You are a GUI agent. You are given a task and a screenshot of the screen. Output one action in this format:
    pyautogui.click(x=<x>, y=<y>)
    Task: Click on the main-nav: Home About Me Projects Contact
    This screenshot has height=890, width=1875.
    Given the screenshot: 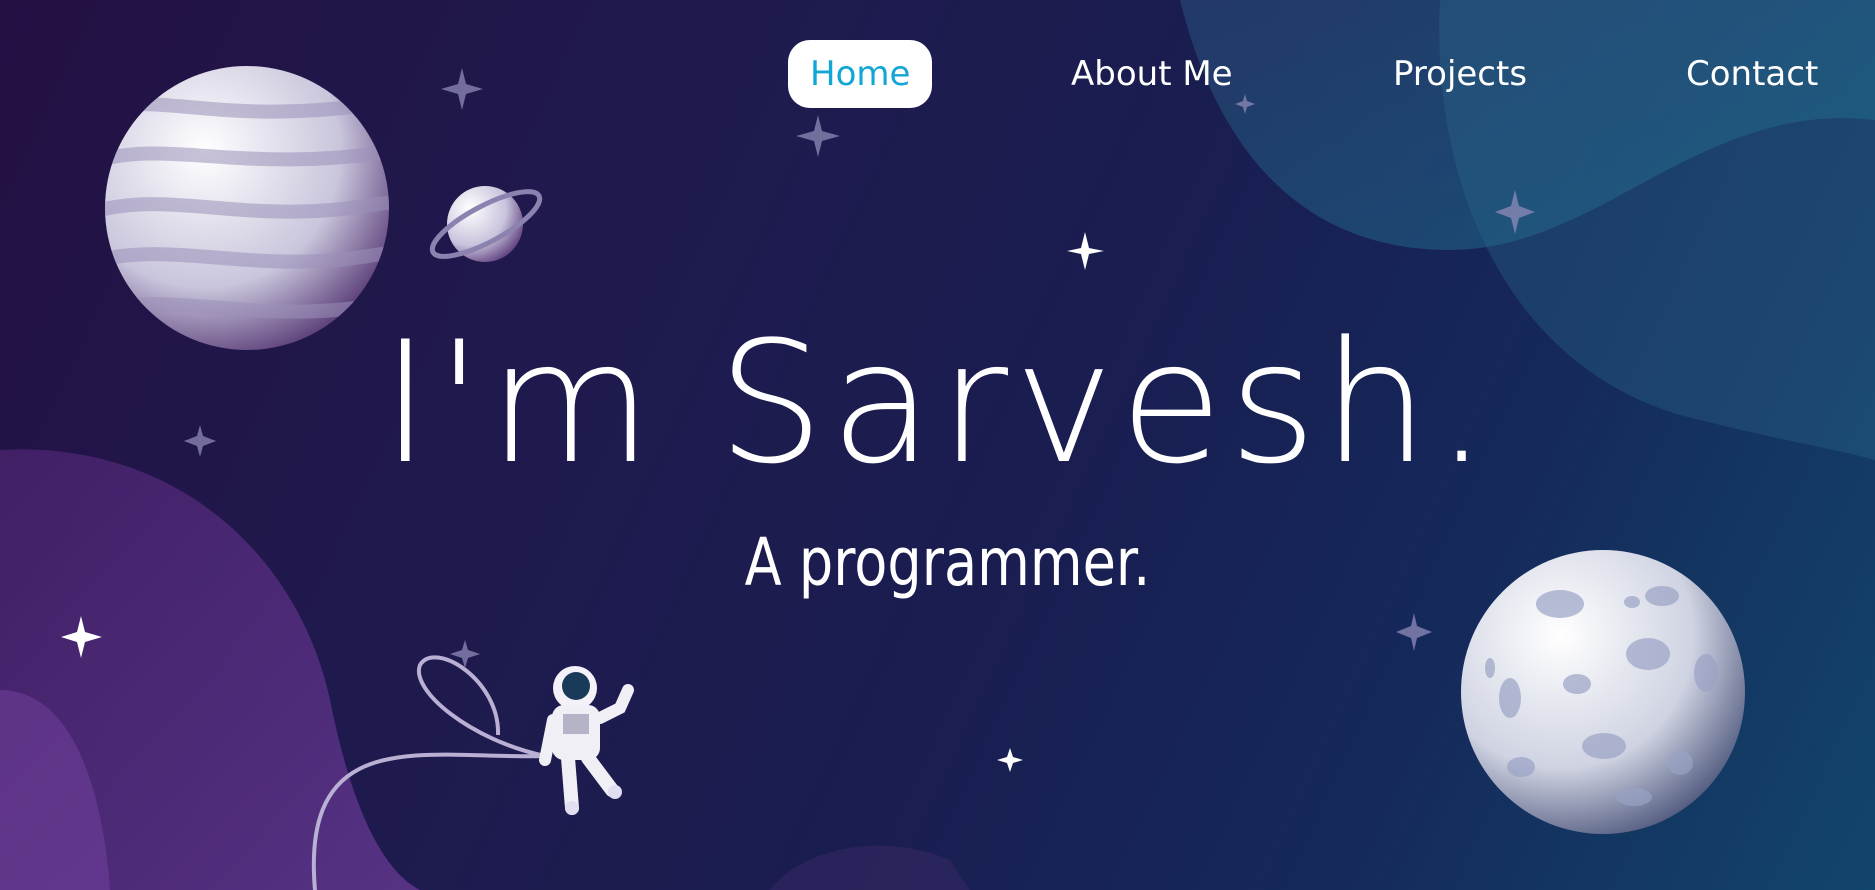 What is the action you would take?
    pyautogui.click(x=1313, y=74)
    